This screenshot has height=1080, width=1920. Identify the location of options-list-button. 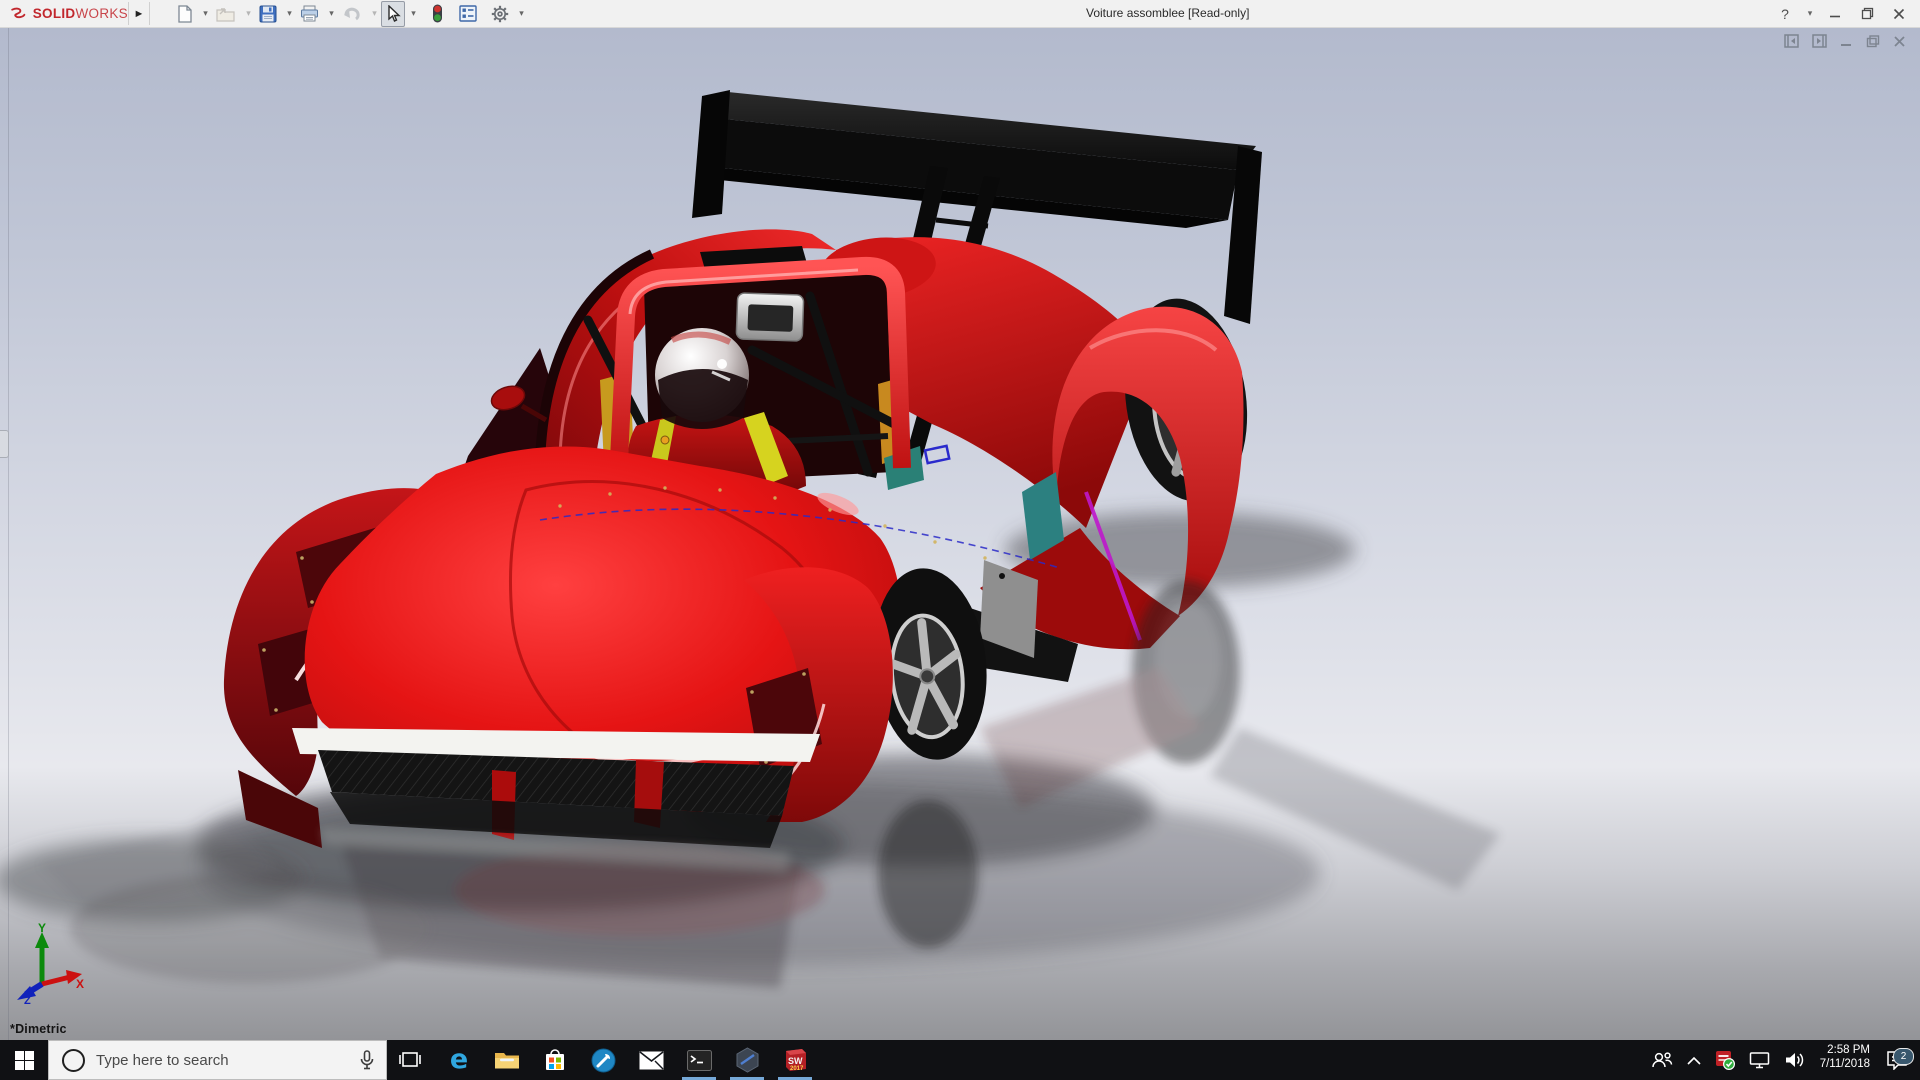
(468, 14).